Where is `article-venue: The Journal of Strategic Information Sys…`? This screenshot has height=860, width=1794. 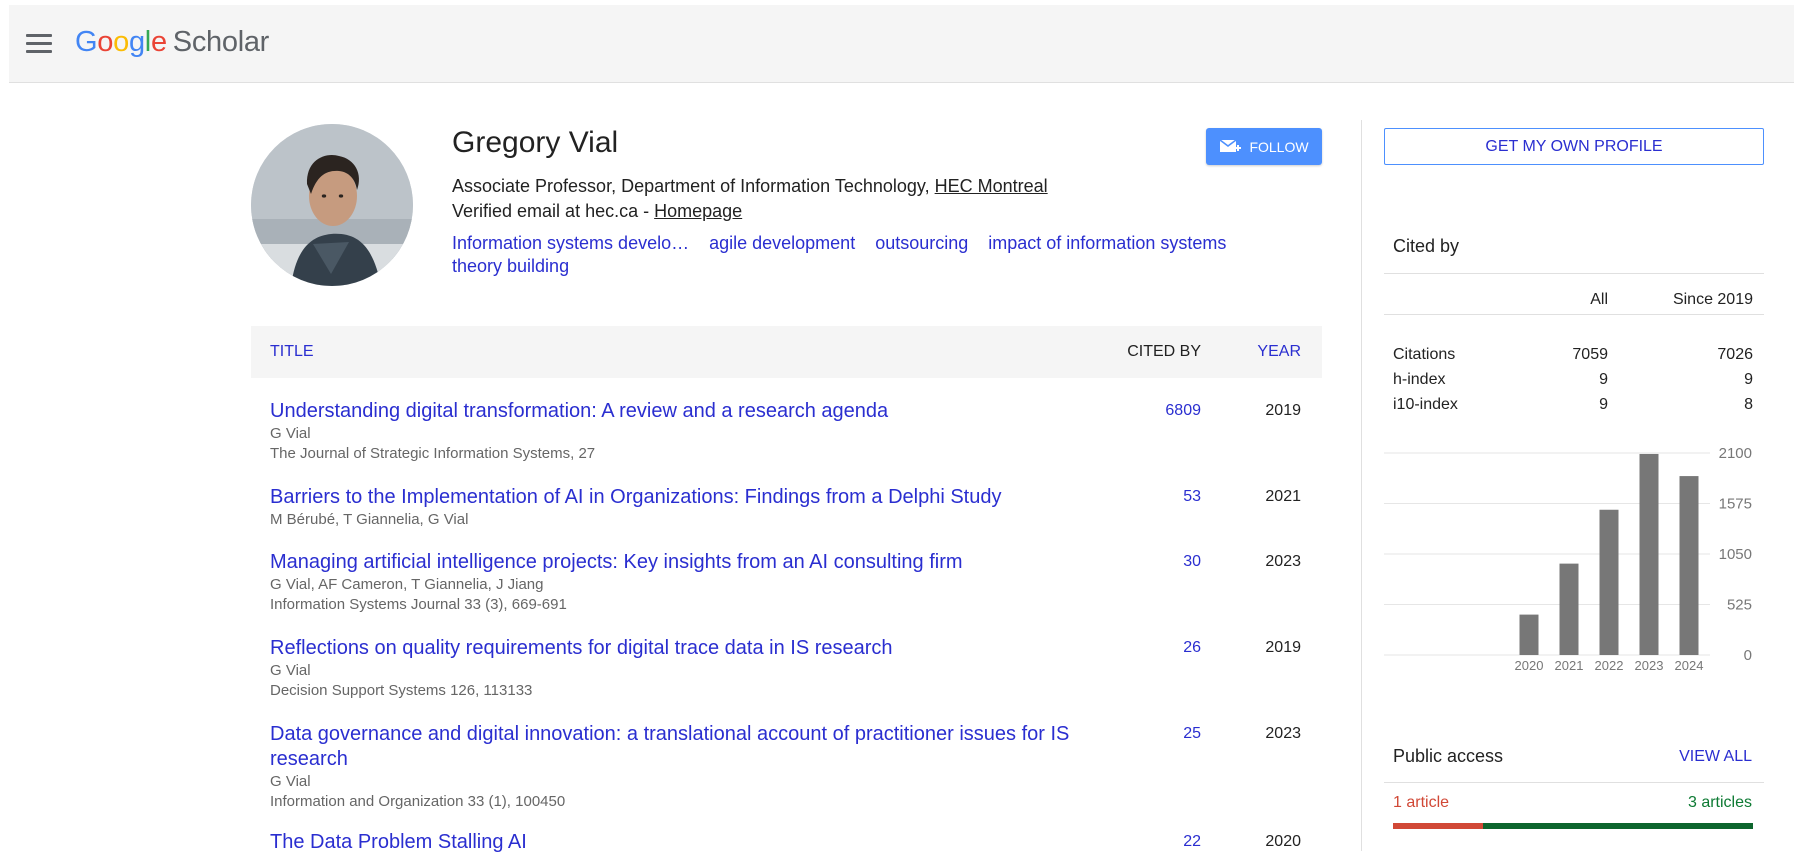
article-venue: The Journal of Strategic Information Sys… is located at coordinates (433, 453).